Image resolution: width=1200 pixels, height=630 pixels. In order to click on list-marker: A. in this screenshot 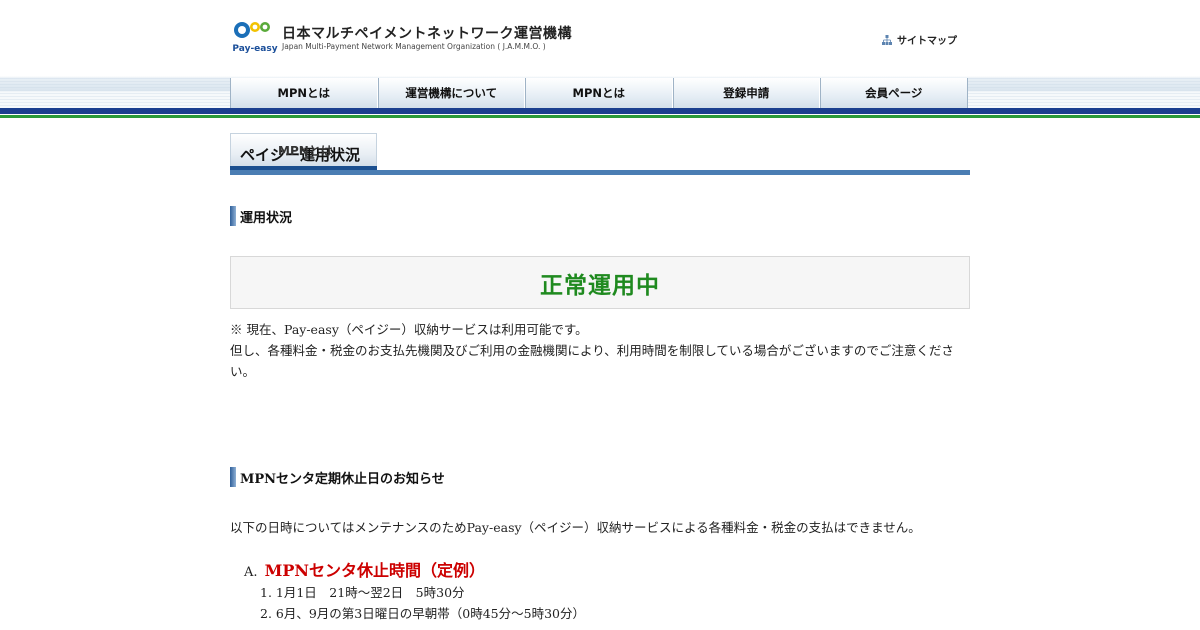, I will do `click(251, 572)`.